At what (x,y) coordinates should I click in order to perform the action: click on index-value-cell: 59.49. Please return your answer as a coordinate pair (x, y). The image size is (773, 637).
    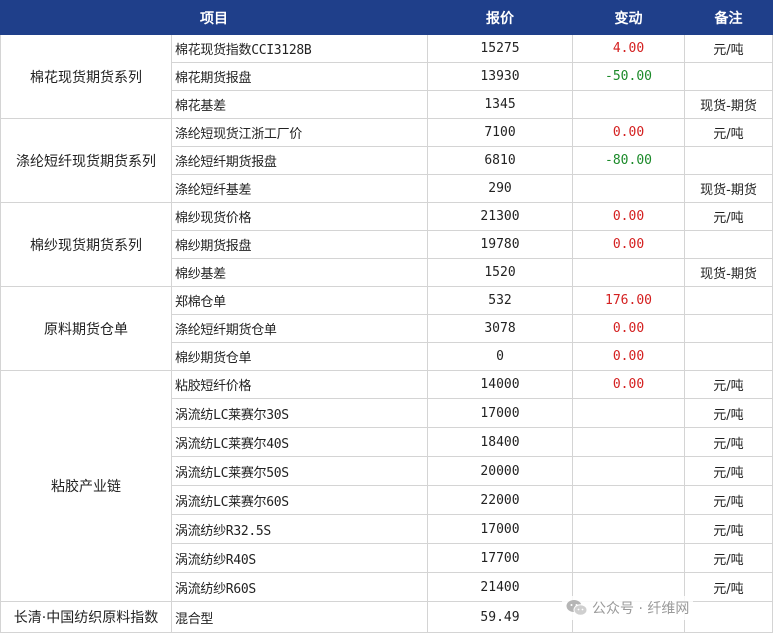
    Looking at the image, I should click on (500, 617).